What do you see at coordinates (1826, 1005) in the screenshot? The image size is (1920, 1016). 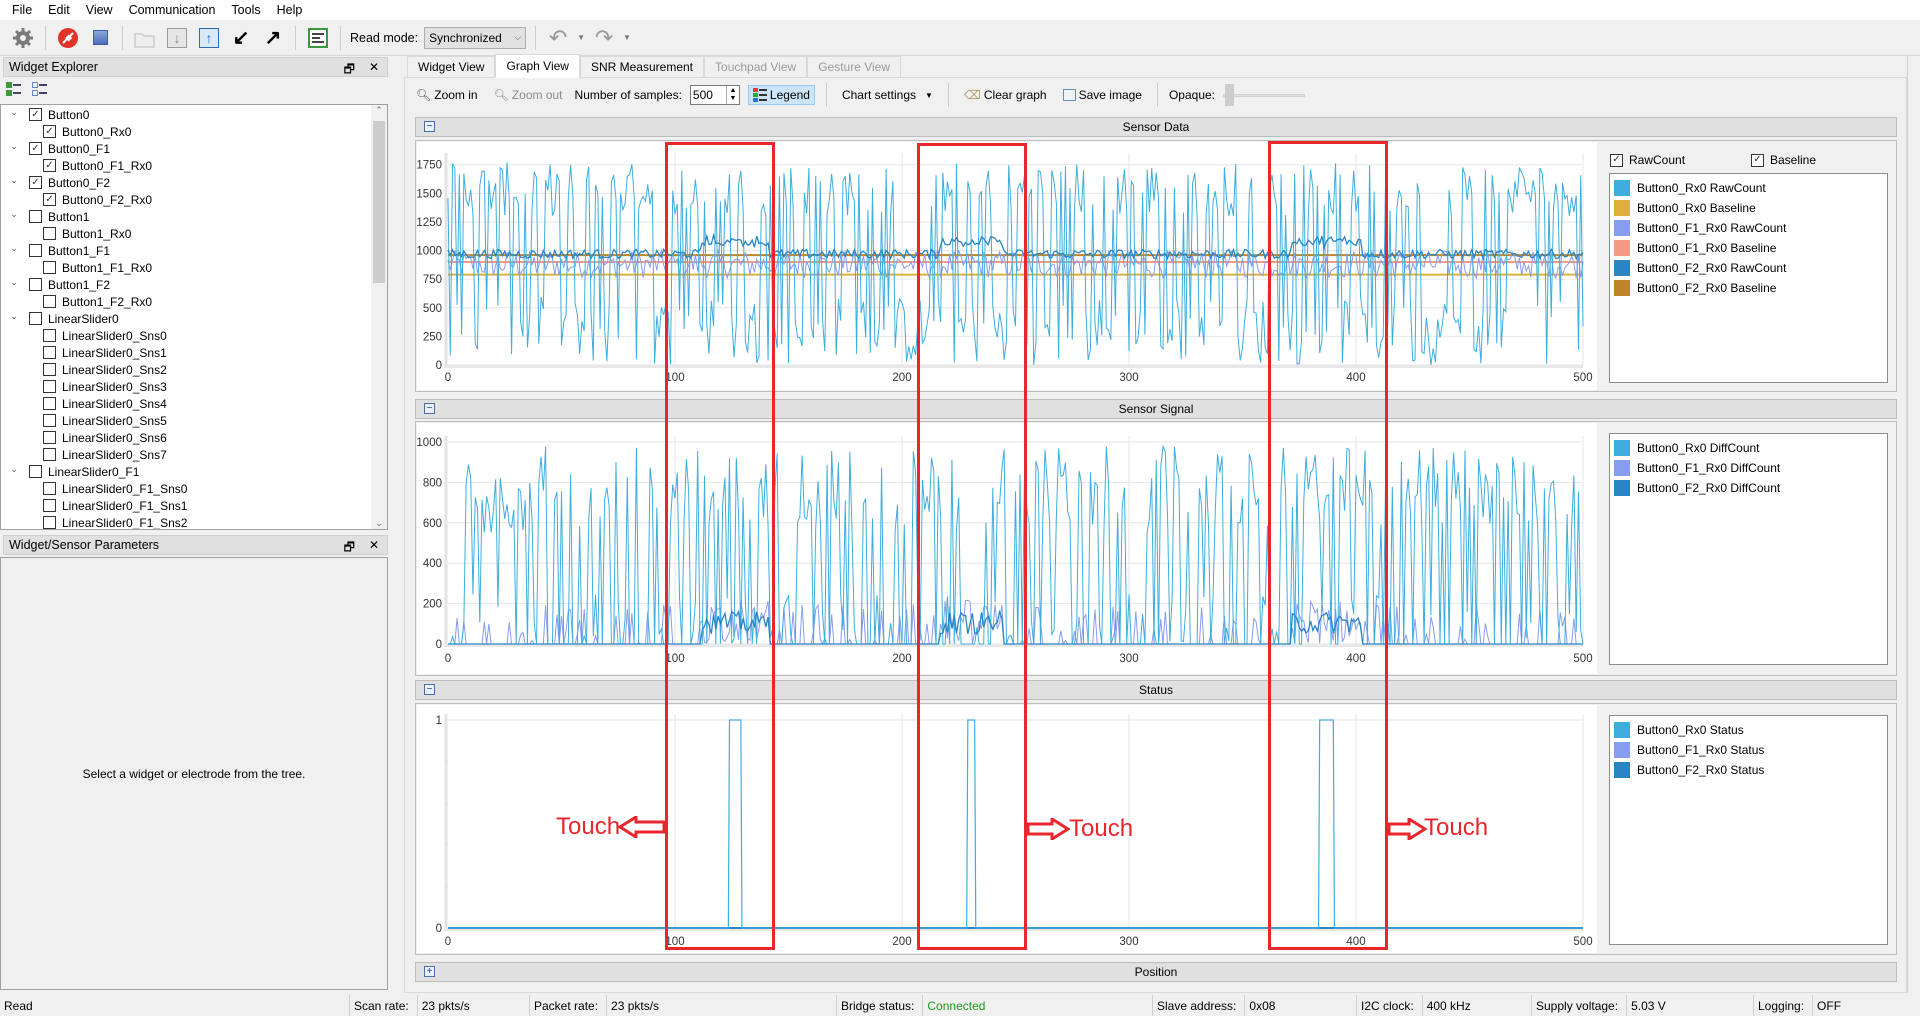 I see `logging-value: OFF` at bounding box center [1826, 1005].